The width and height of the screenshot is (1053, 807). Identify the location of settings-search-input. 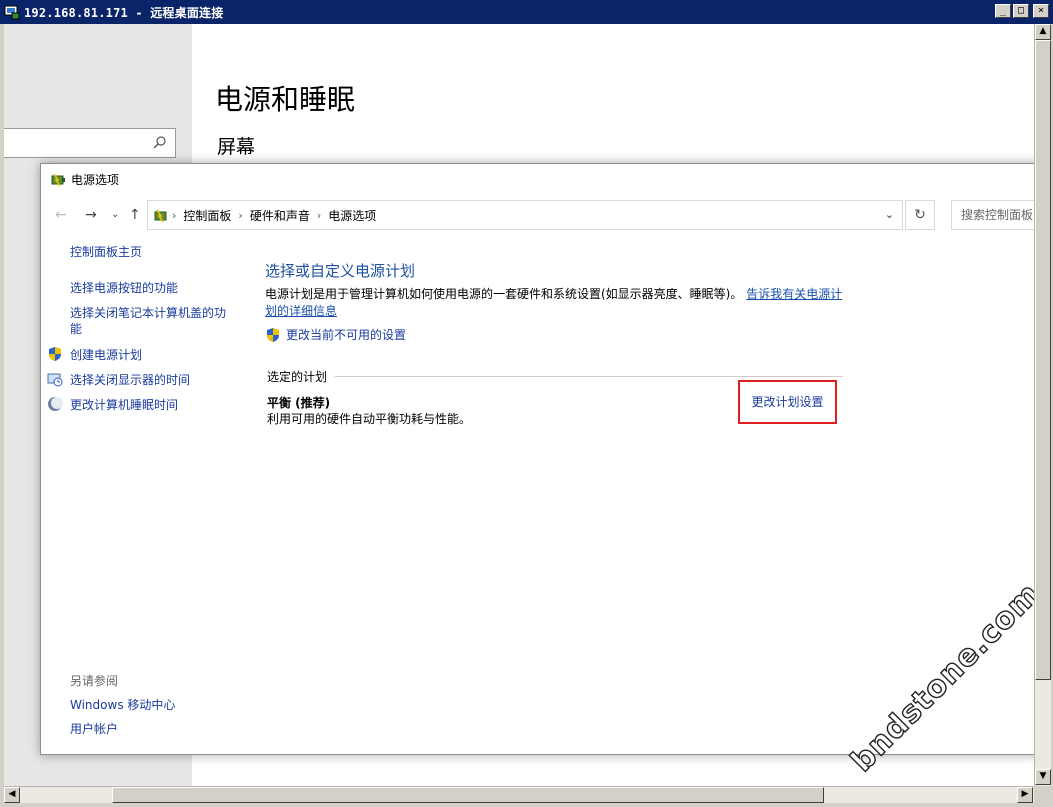
(90, 143).